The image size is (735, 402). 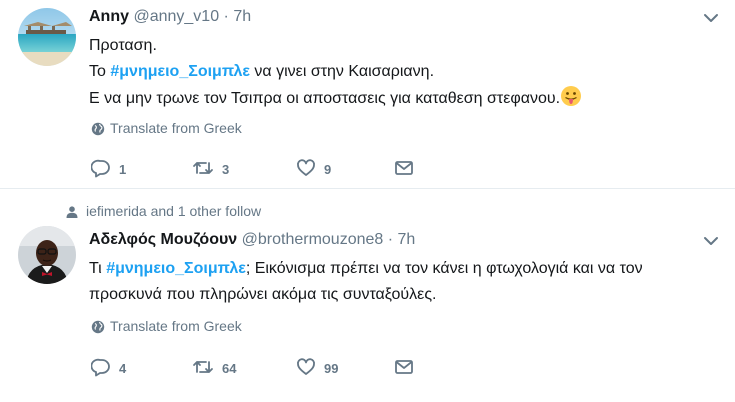 I want to click on avatar-anny, so click(x=47, y=37).